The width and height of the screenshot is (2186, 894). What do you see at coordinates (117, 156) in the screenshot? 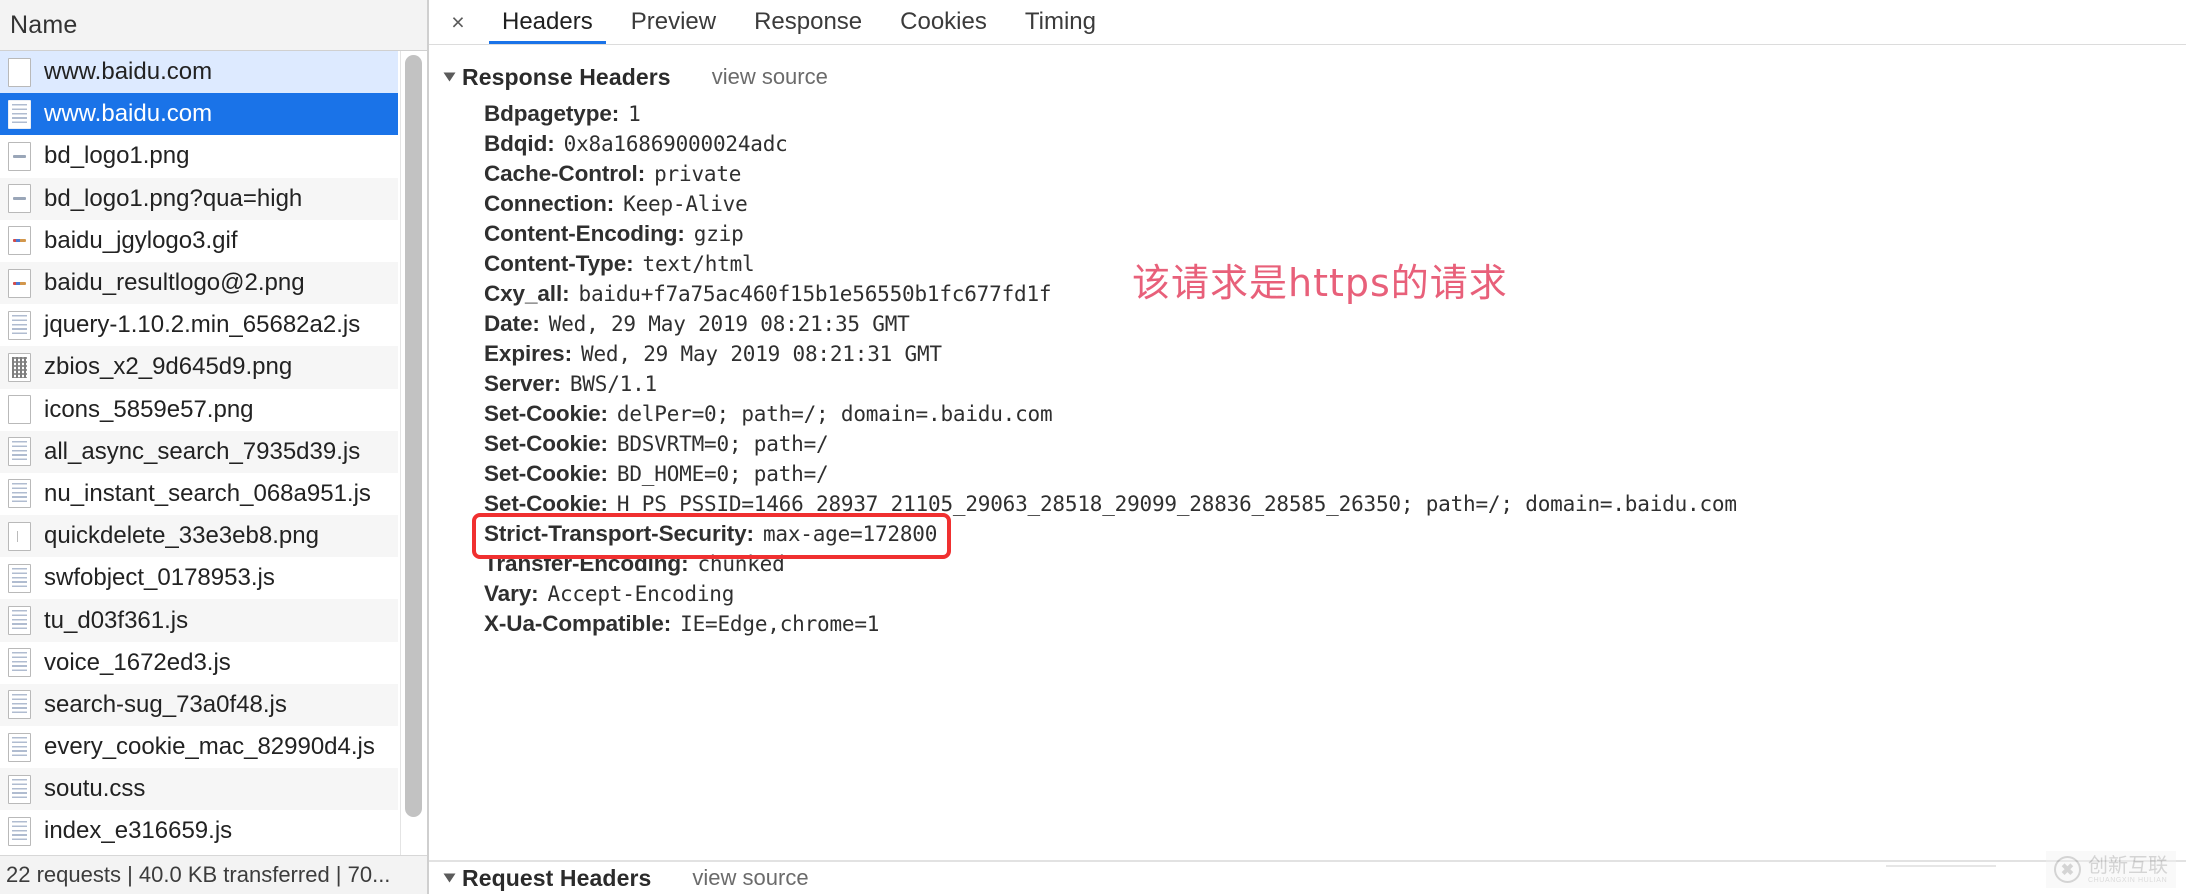
I see `list-item-label: bd_logo1.png` at bounding box center [117, 156].